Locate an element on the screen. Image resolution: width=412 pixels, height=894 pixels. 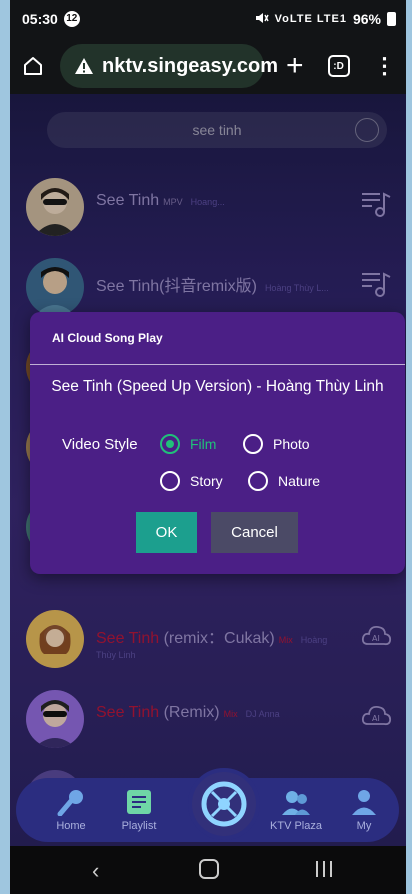
system-nav-bar: ‹ is located at coordinates (208, 870).